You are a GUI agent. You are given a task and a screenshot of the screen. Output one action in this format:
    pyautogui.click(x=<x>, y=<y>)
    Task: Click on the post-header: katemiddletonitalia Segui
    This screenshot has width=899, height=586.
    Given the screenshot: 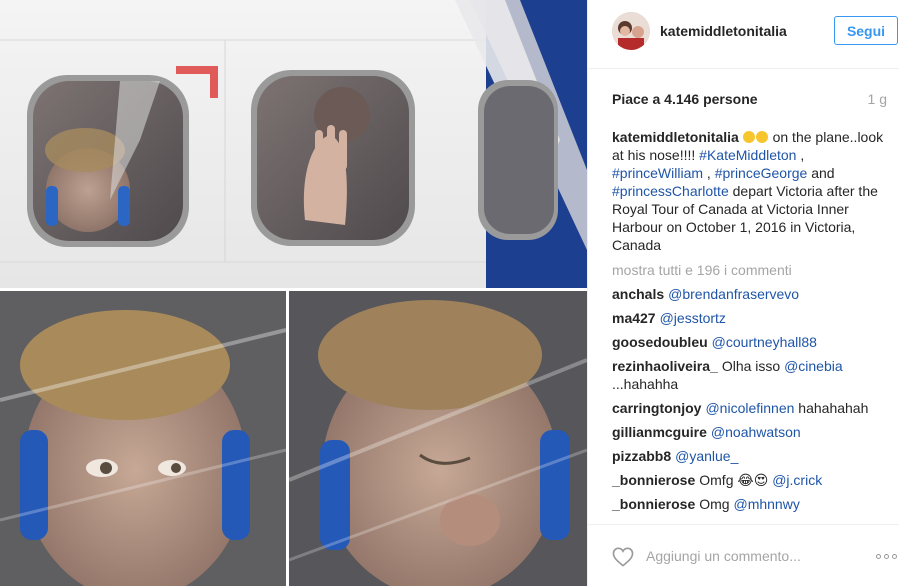 What is the action you would take?
    pyautogui.click(x=743, y=34)
    